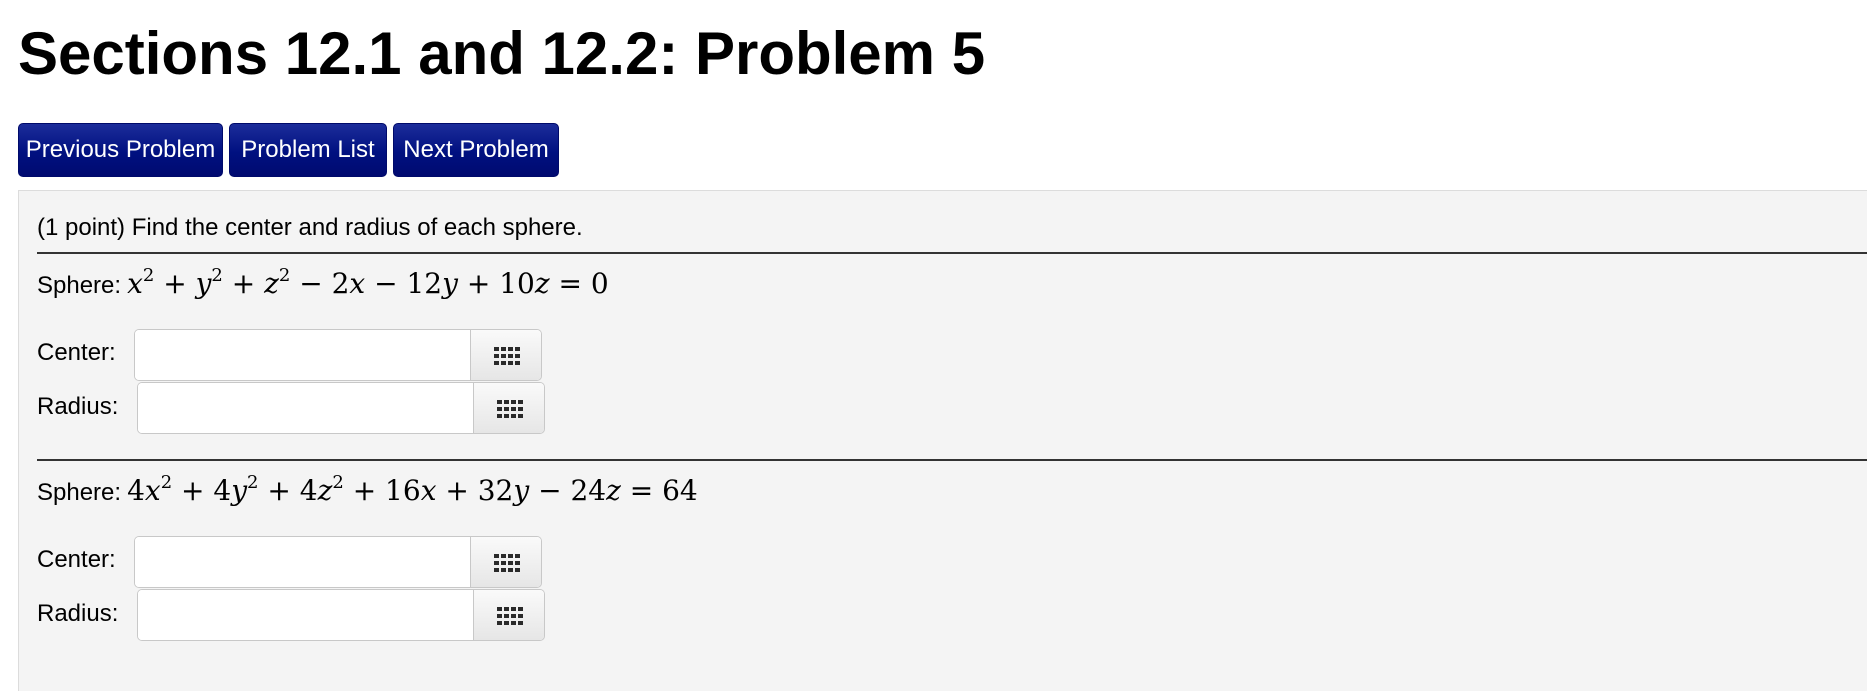 The image size is (1867, 691). I want to click on sphere-1-center-answer, so click(338, 355).